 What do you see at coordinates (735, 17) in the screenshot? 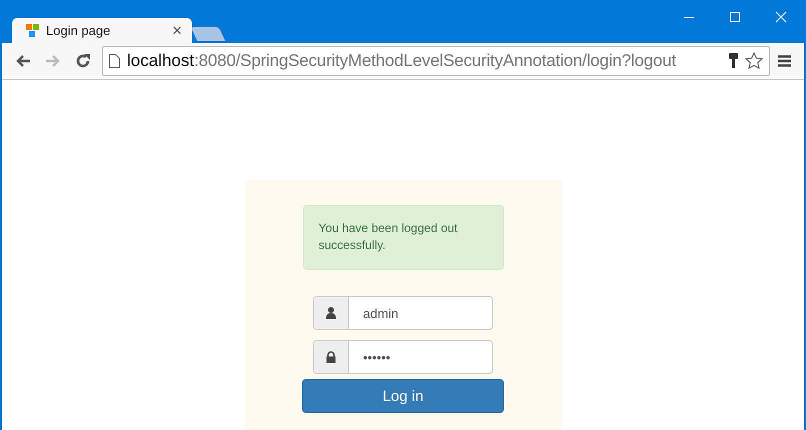
I see `maximize-icon` at bounding box center [735, 17].